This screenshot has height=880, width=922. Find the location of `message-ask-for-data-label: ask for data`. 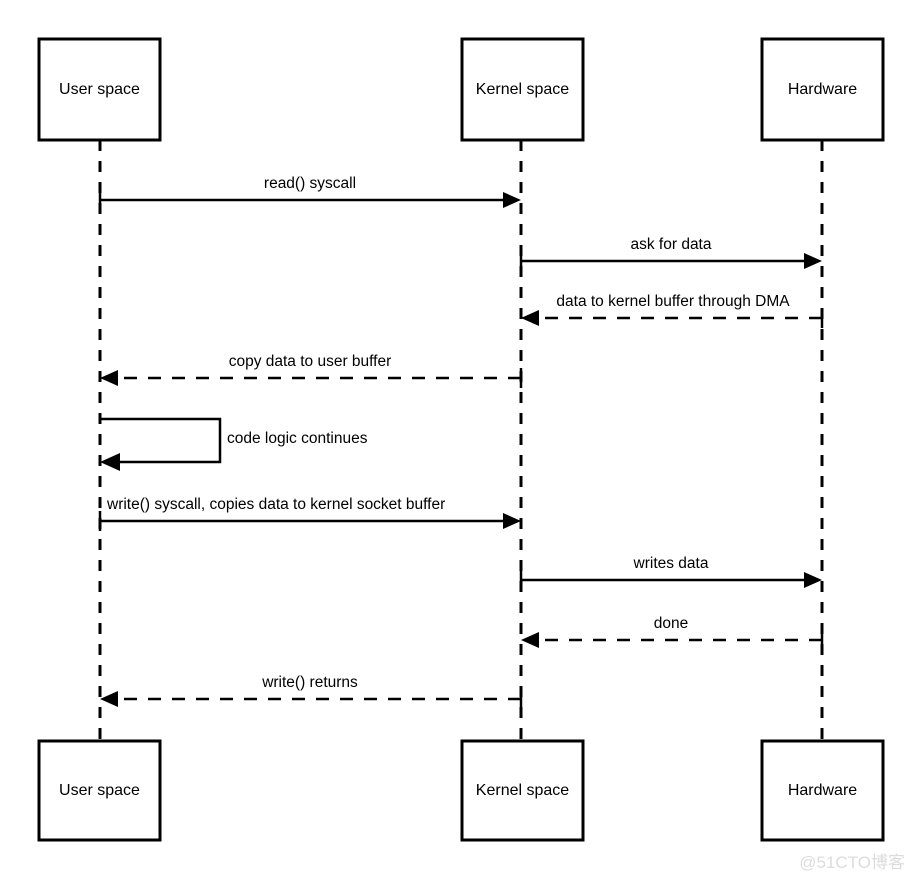

message-ask-for-data-label: ask for data is located at coordinates (671, 244).